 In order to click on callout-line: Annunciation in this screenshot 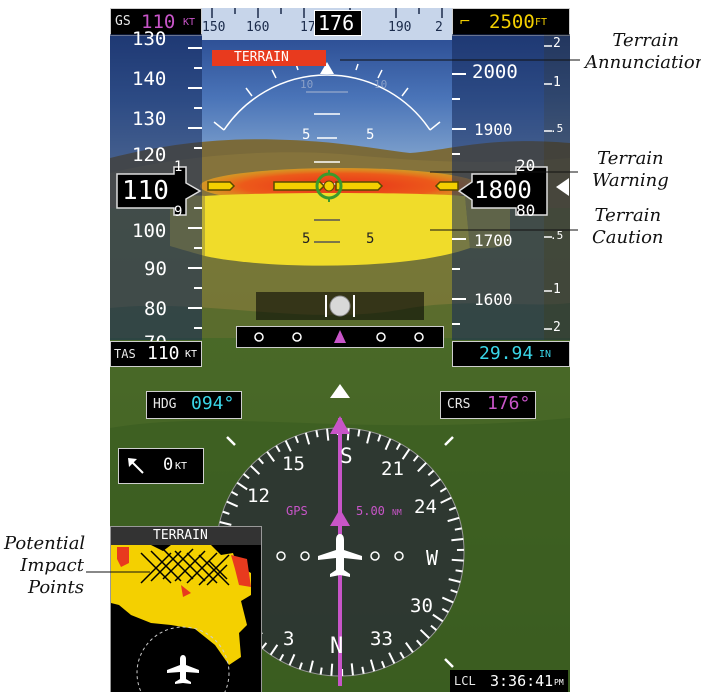, I will do `click(643, 62)`.